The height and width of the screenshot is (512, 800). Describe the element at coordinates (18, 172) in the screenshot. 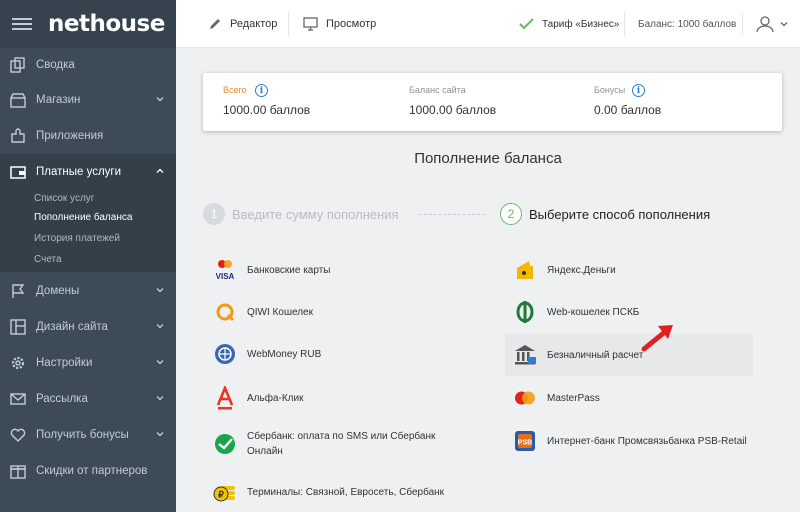

I see `wallet-icon` at that location.